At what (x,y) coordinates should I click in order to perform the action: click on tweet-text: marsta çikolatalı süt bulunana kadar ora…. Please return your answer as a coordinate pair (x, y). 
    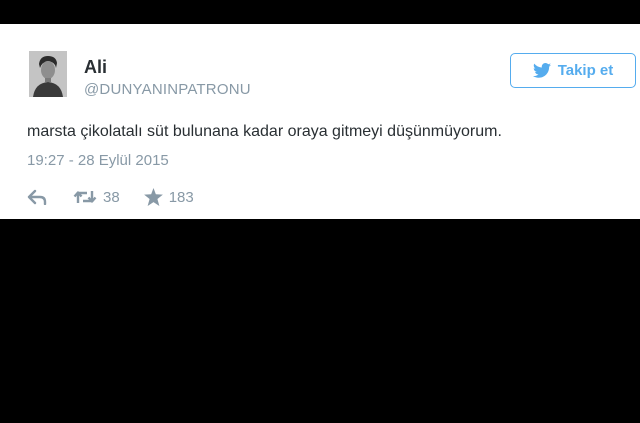
    Looking at the image, I should click on (264, 131).